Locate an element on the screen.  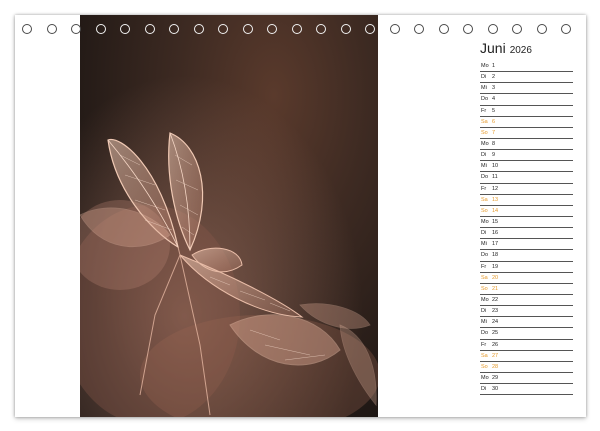
day-row: Do 11 is located at coordinates (526, 178).